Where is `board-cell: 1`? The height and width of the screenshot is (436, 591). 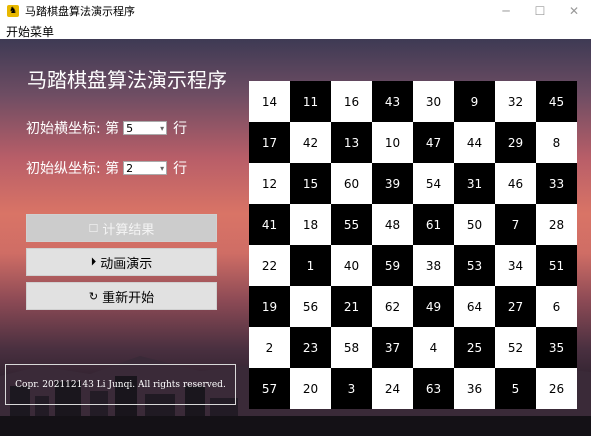
board-cell: 1 is located at coordinates (310, 265).